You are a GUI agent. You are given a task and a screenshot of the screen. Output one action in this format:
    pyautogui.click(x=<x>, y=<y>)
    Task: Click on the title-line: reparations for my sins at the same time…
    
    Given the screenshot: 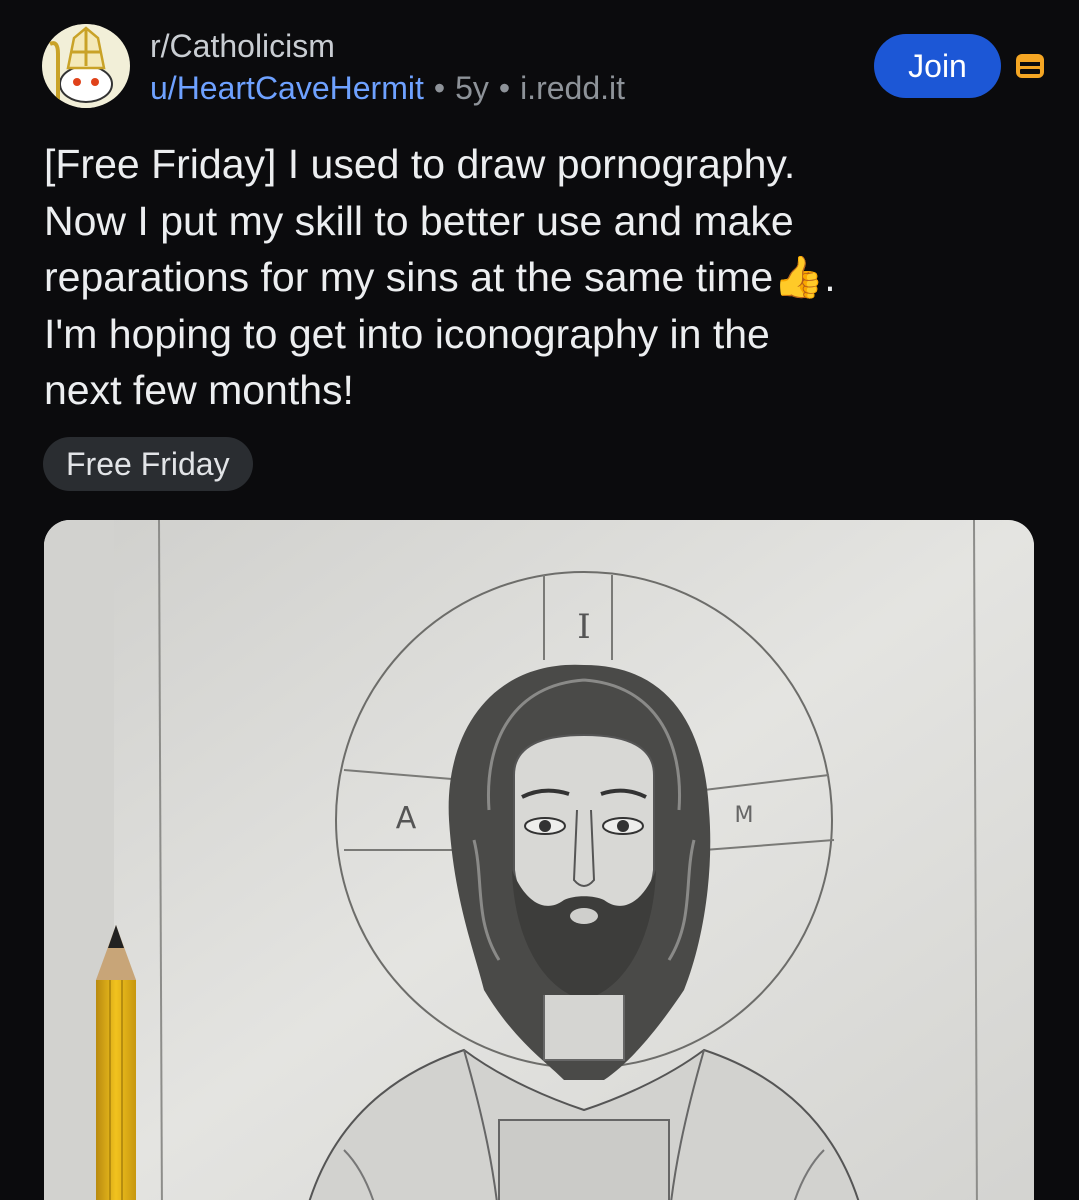 What is the action you would take?
    pyautogui.click(x=440, y=277)
    